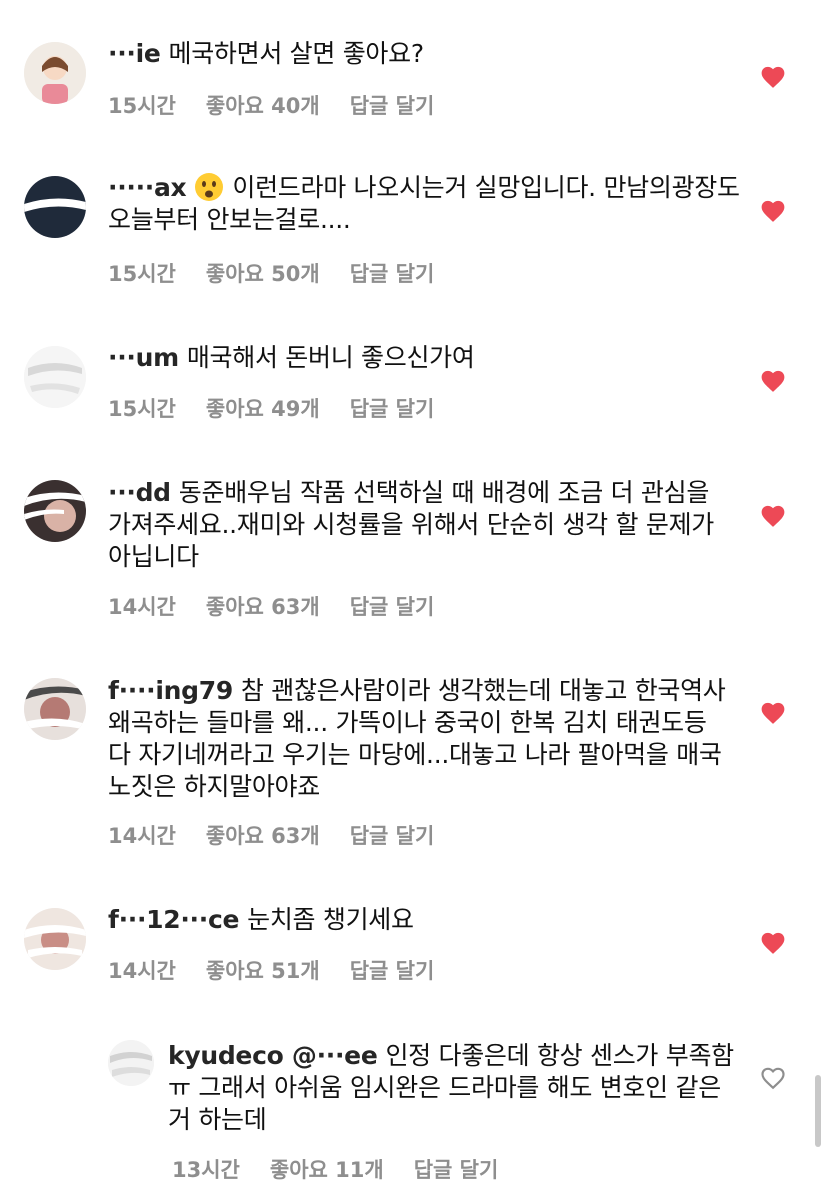  Describe the element at coordinates (139, 492) in the screenshot. I see `comment-username: ···dd` at that location.